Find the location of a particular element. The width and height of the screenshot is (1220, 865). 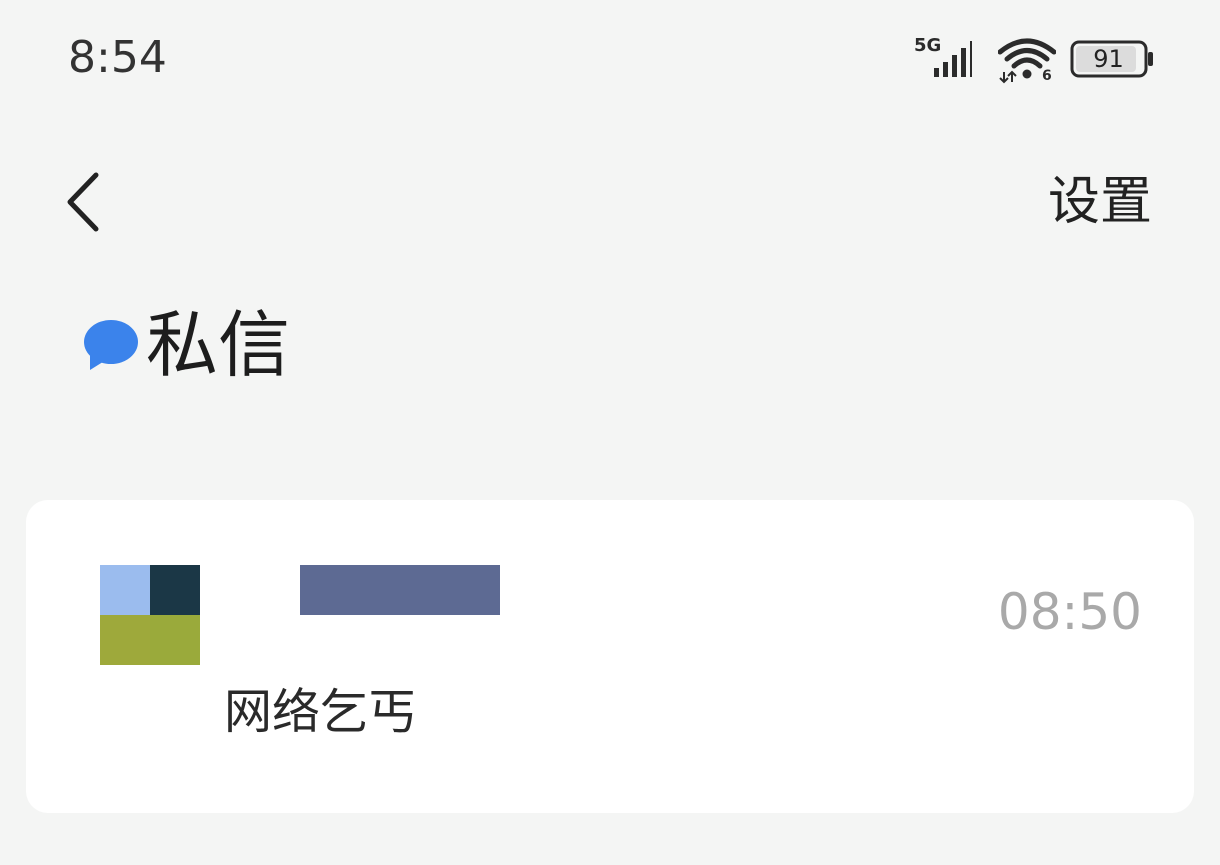

wifi-icon: 6 is located at coordinates (1027, 61).